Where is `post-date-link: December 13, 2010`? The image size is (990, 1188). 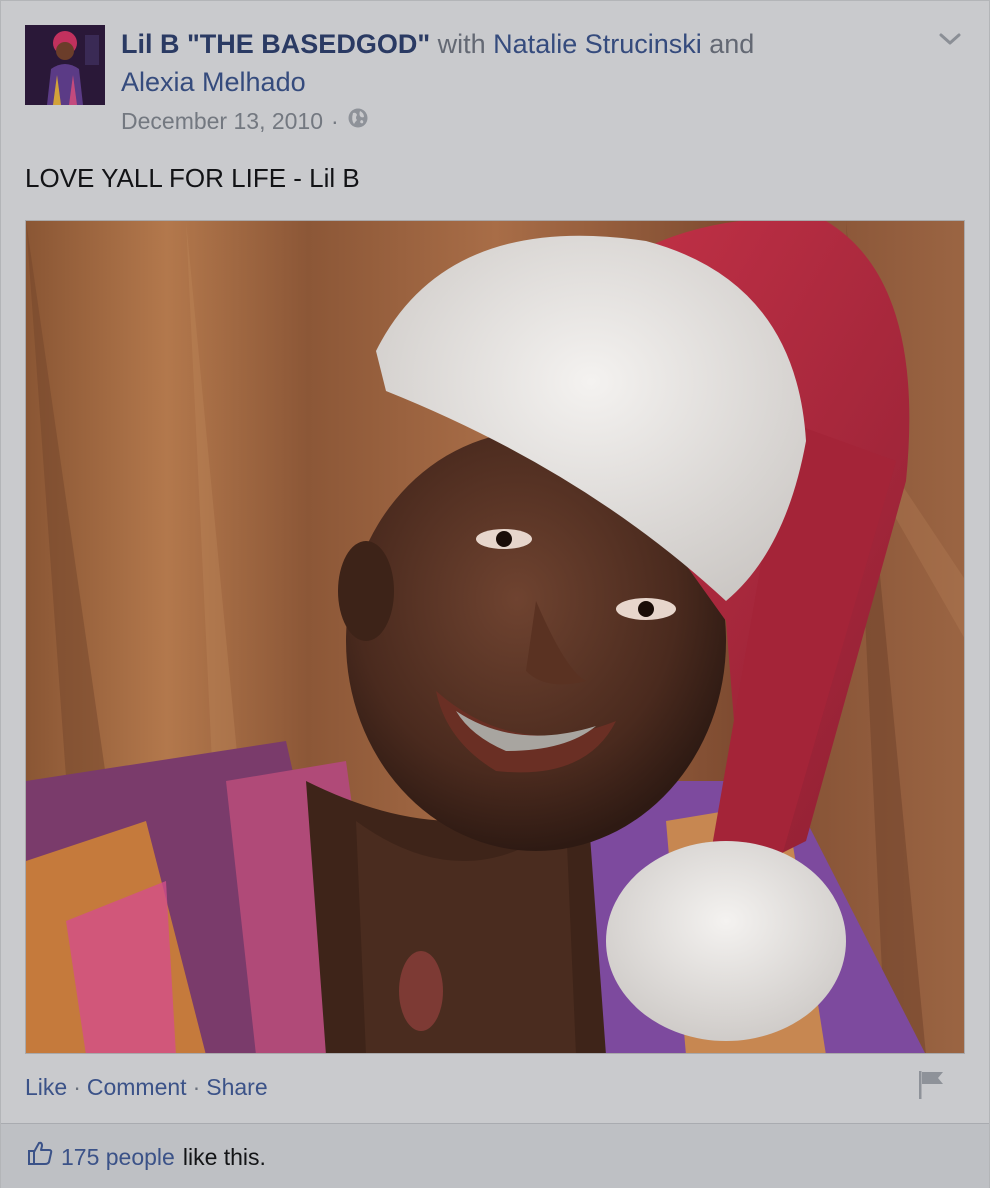 post-date-link: December 13, 2010 is located at coordinates (222, 121).